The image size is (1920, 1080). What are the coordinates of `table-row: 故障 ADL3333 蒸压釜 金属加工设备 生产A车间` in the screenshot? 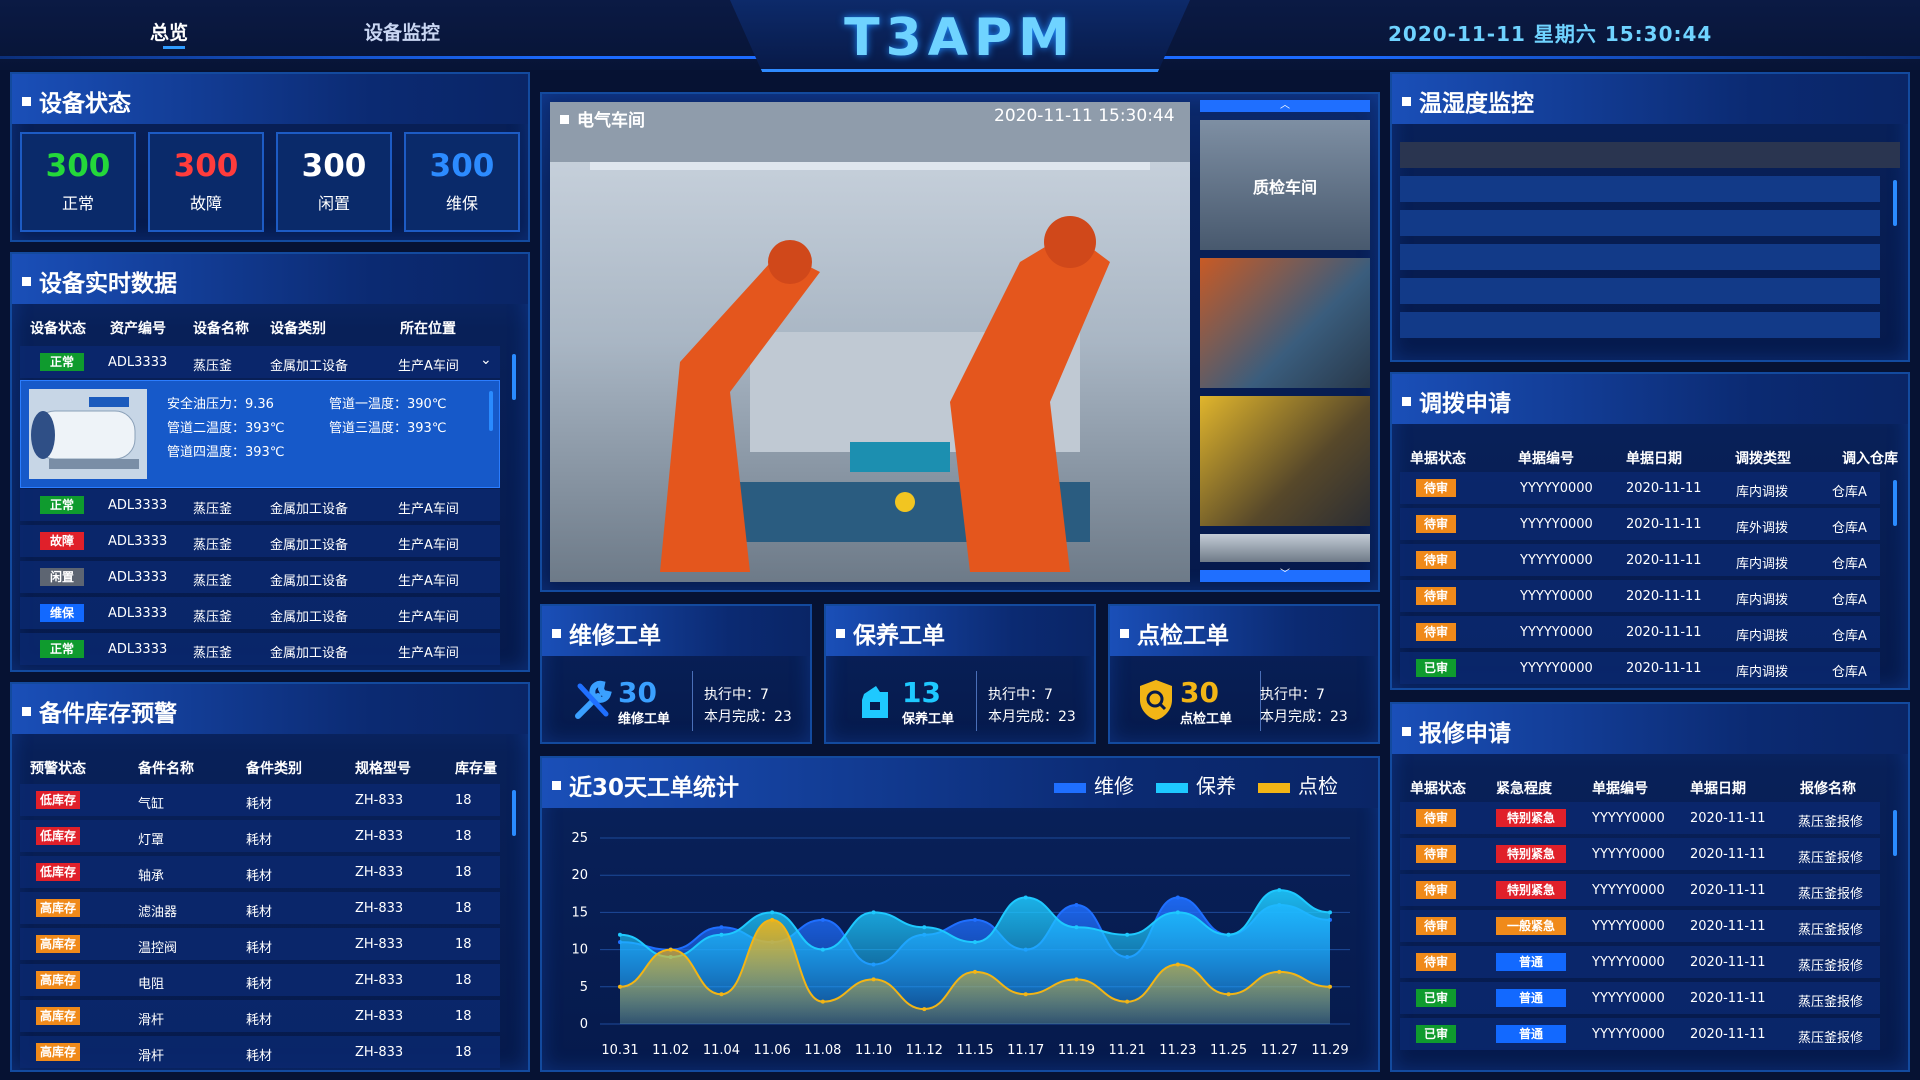 It's located at (260, 541).